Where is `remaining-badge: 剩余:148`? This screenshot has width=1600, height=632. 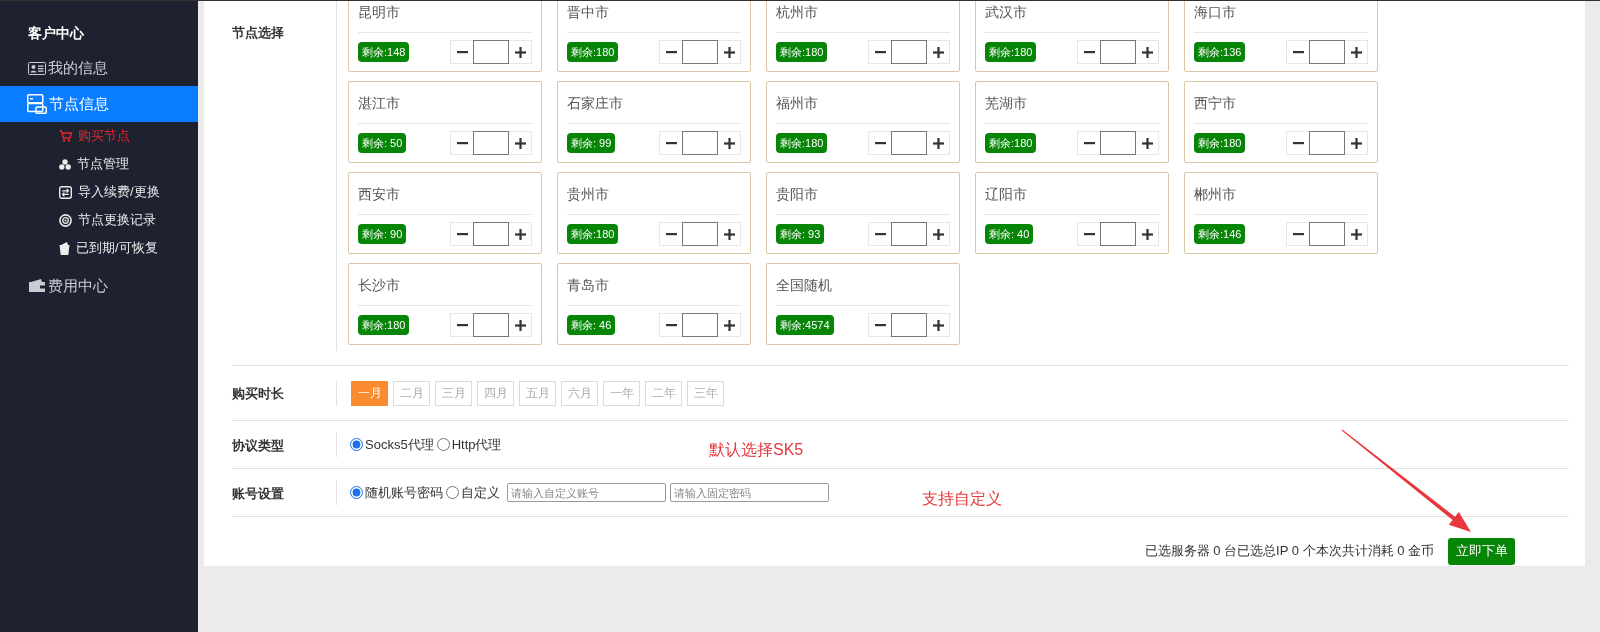
remaining-badge: 剩余:148 is located at coordinates (384, 52).